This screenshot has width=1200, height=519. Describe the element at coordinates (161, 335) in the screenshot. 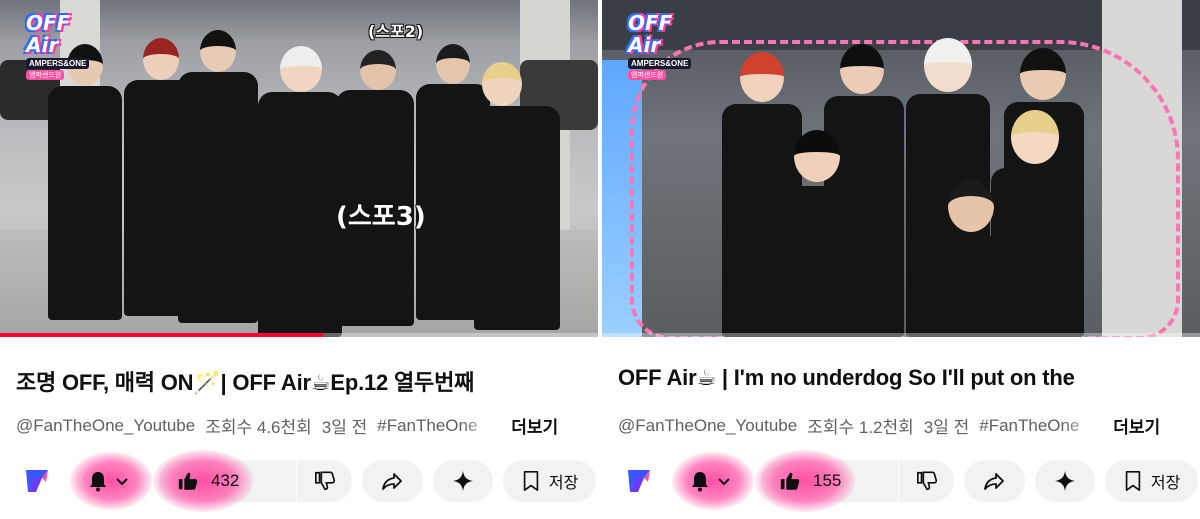

I see `progress-bar-fill` at that location.